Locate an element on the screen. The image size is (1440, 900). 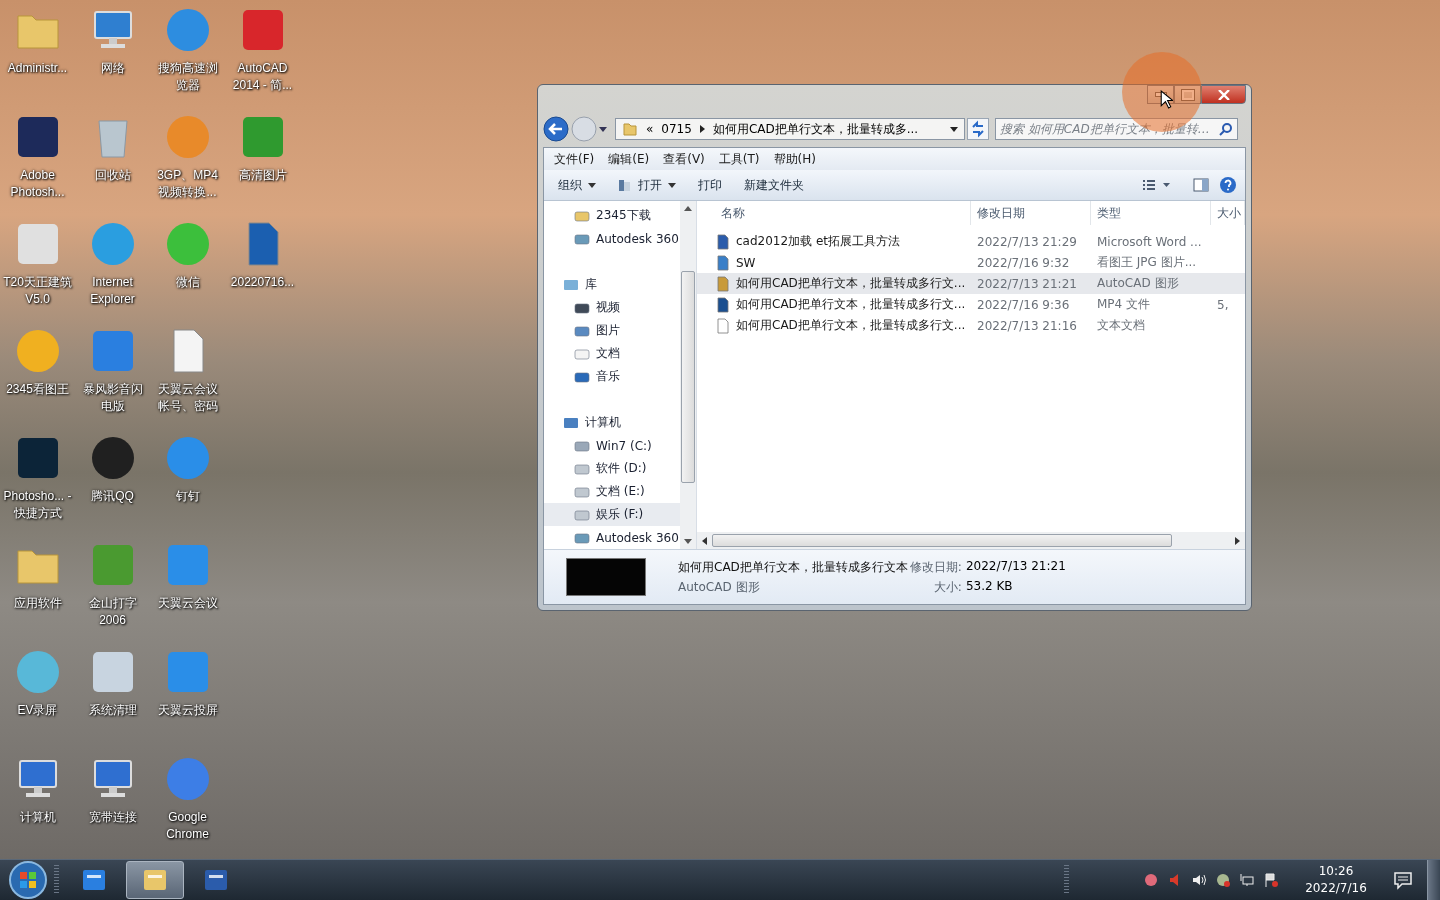
scroll-down-icon is located at coordinates (688, 541).